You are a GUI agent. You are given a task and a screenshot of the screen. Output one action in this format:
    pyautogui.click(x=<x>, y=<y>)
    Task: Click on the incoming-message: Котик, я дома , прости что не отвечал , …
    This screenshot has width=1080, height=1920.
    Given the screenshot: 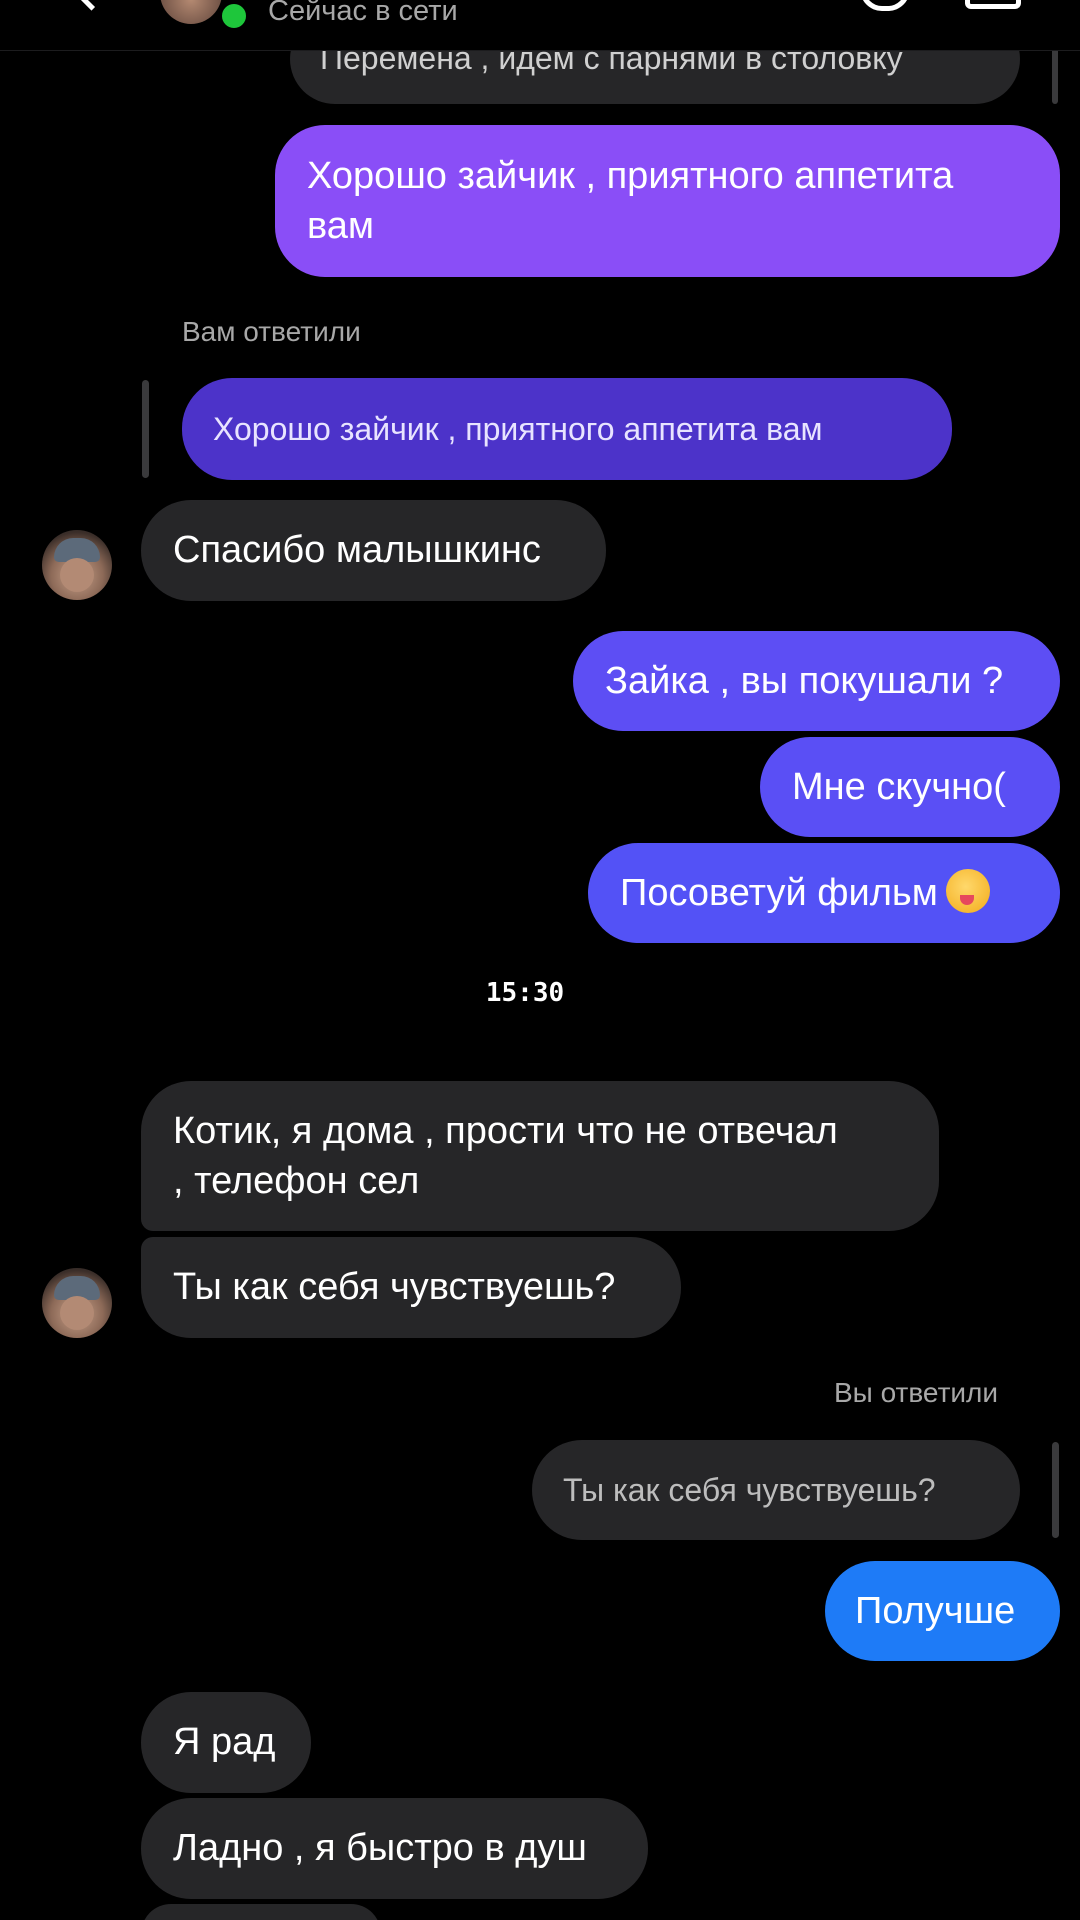 What is the action you would take?
    pyautogui.click(x=540, y=1156)
    